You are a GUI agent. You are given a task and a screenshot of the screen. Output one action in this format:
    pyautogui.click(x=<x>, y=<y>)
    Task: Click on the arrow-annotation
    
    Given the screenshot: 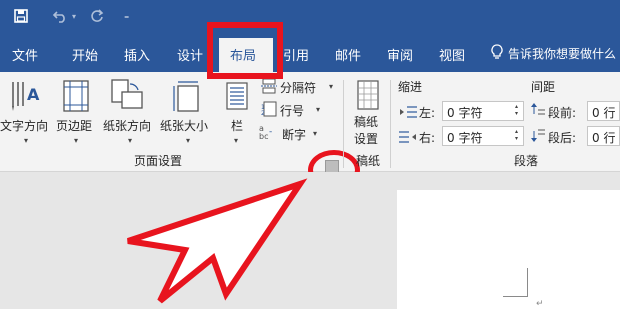 What is the action you would take?
    pyautogui.click(x=217, y=241)
    